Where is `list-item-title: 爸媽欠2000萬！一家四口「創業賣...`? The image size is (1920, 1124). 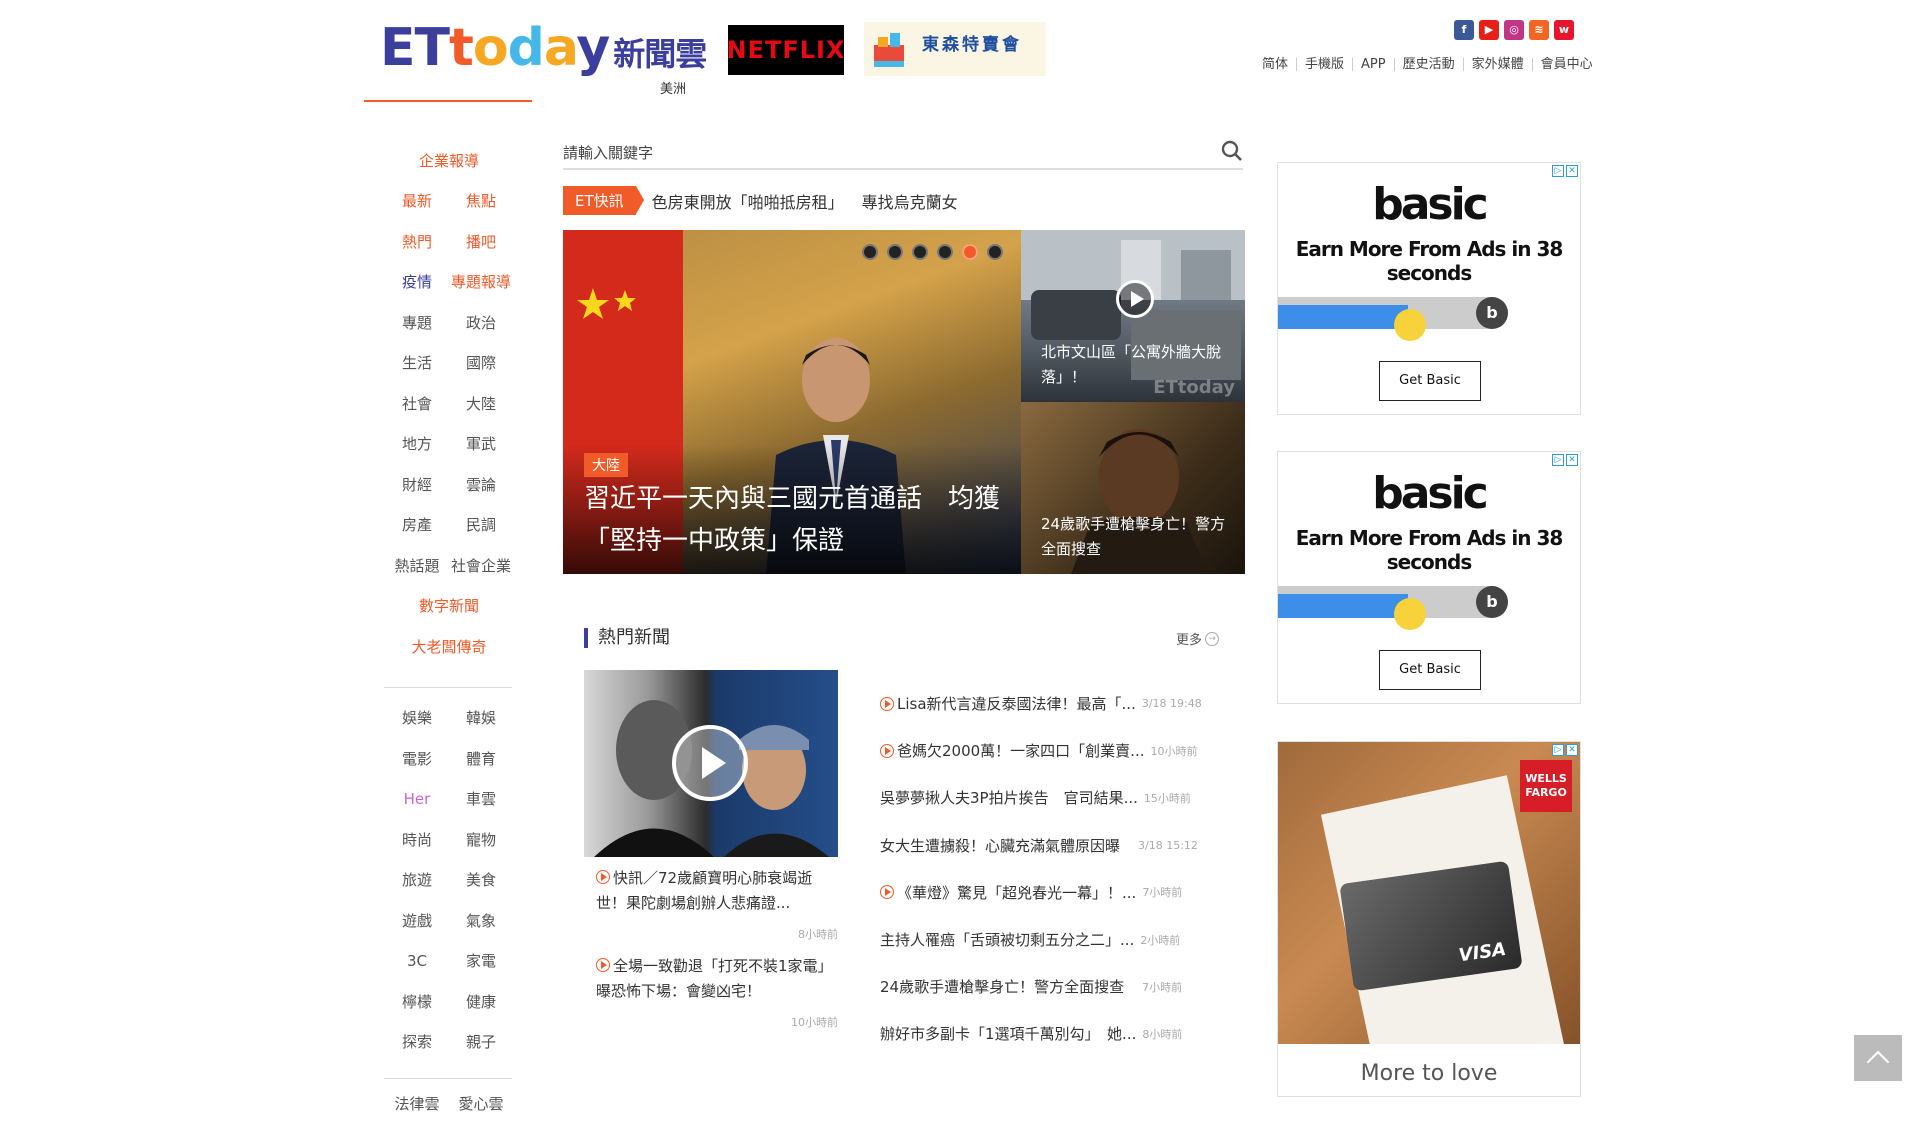
list-item-title: 爸媽欠2000萬！一家四口「創業賣... is located at coordinates (1020, 750).